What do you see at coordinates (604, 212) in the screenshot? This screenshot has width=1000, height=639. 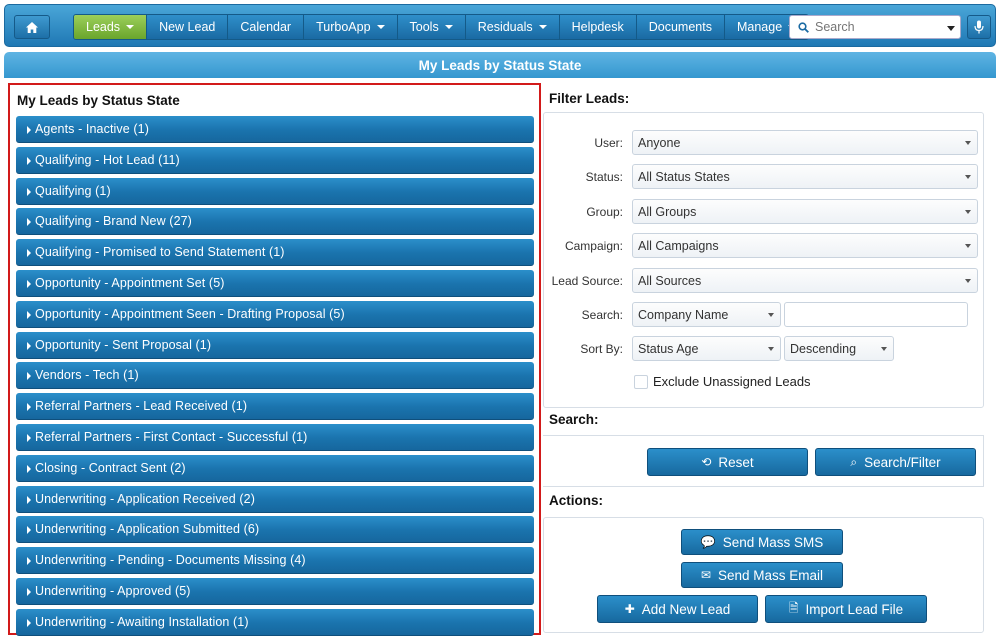 I see `group-label: Group:` at bounding box center [604, 212].